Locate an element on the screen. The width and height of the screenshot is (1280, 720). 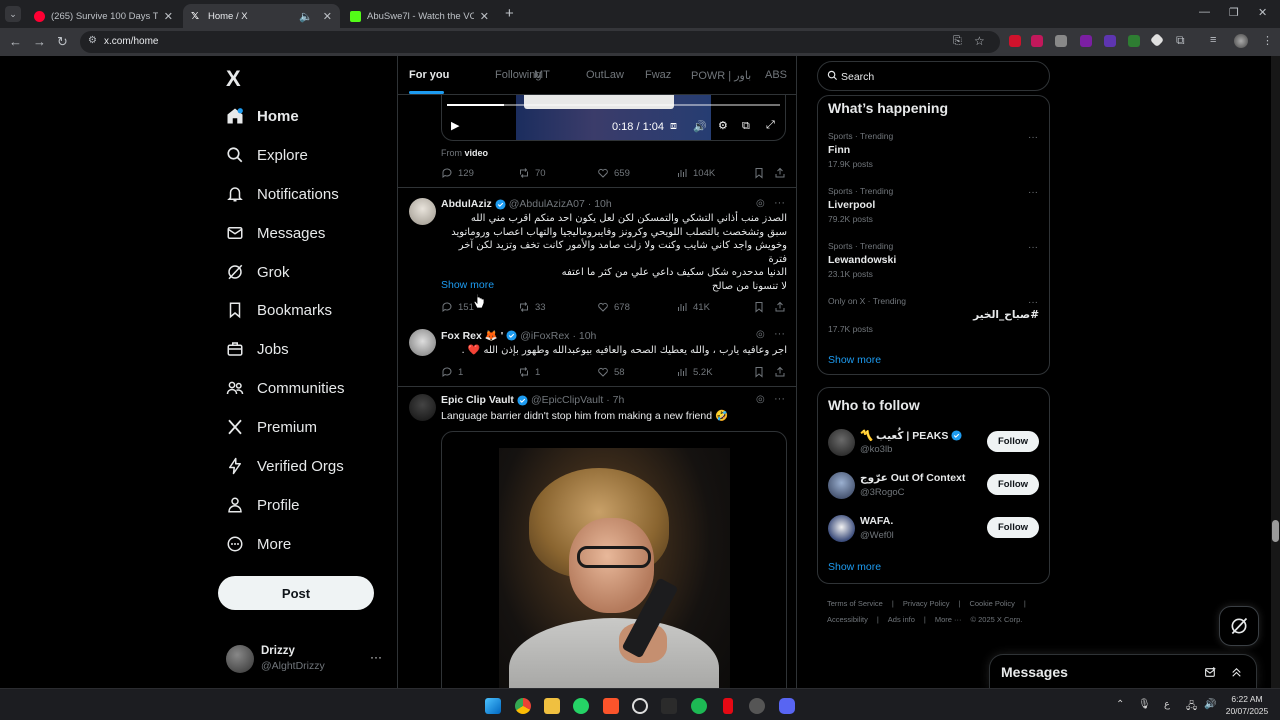
chrome-icon is located at coordinates (523, 706).